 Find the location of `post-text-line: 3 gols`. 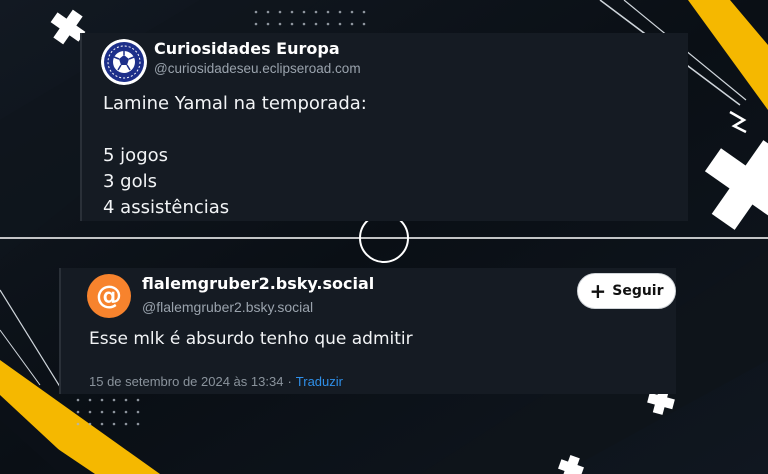

post-text-line: 3 gols is located at coordinates (130, 181).